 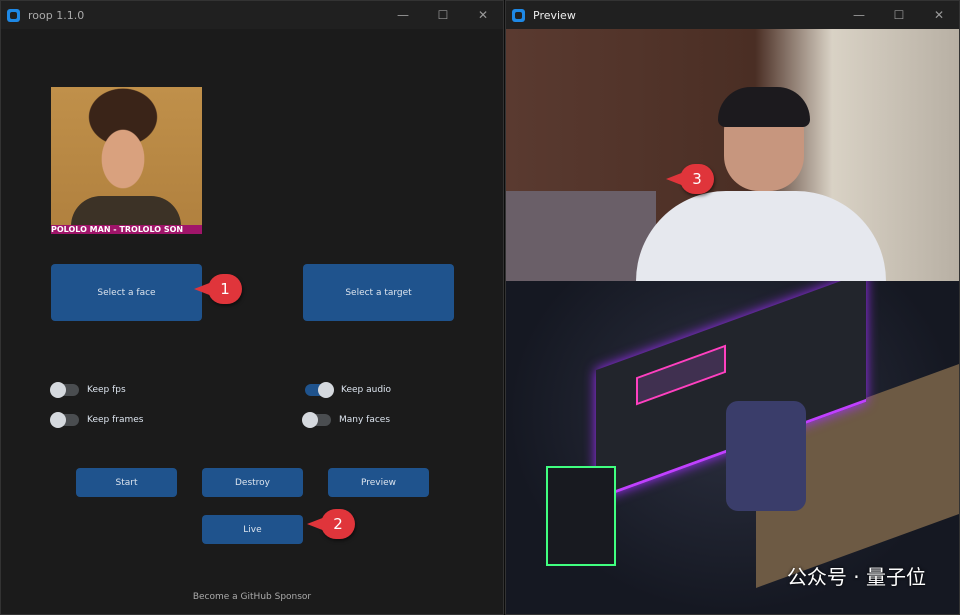 I want to click on select-target-button: Select a target, so click(x=378, y=292).